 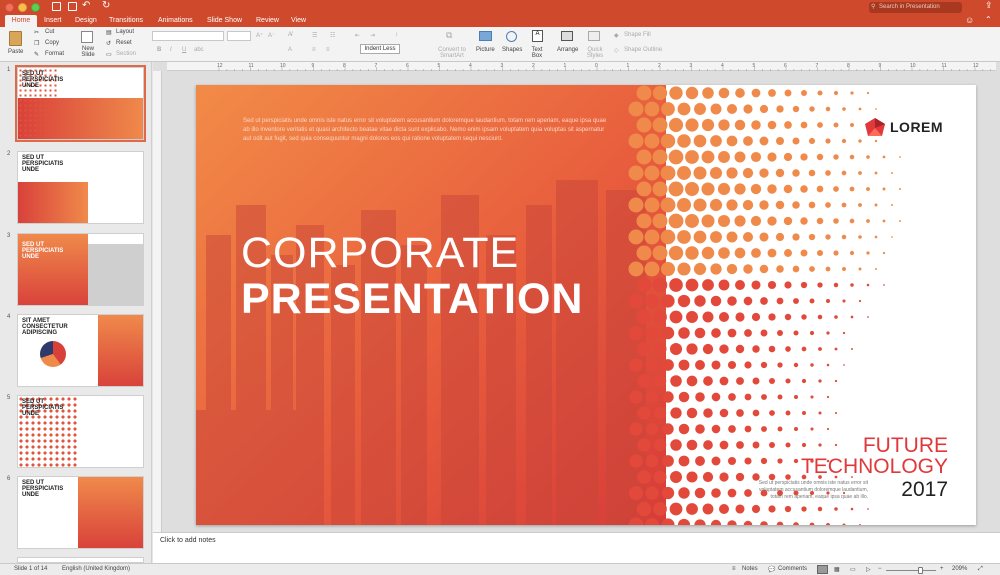 What do you see at coordinates (853, 569) in the screenshot?
I see `reading-view-icon: ▭` at bounding box center [853, 569].